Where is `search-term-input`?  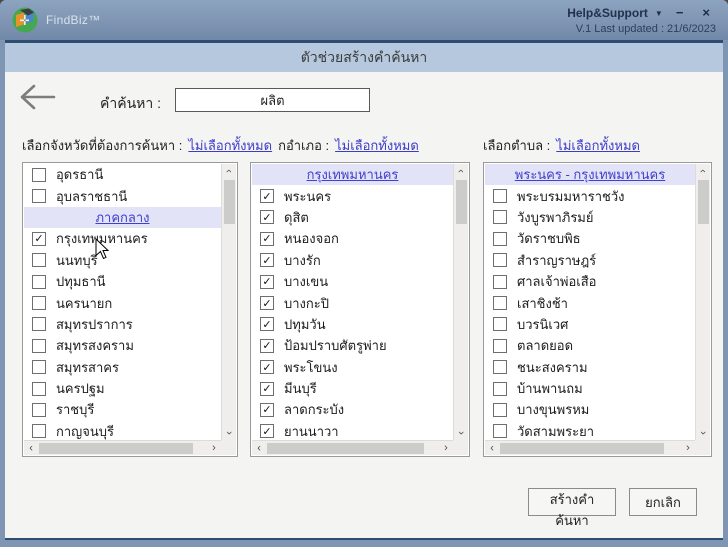 search-term-input is located at coordinates (272, 100).